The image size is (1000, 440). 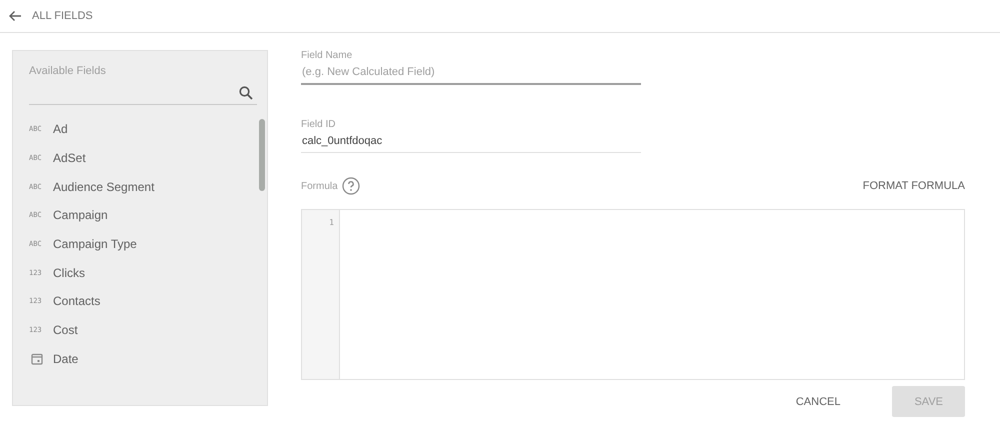 I want to click on search-icon, so click(x=246, y=93).